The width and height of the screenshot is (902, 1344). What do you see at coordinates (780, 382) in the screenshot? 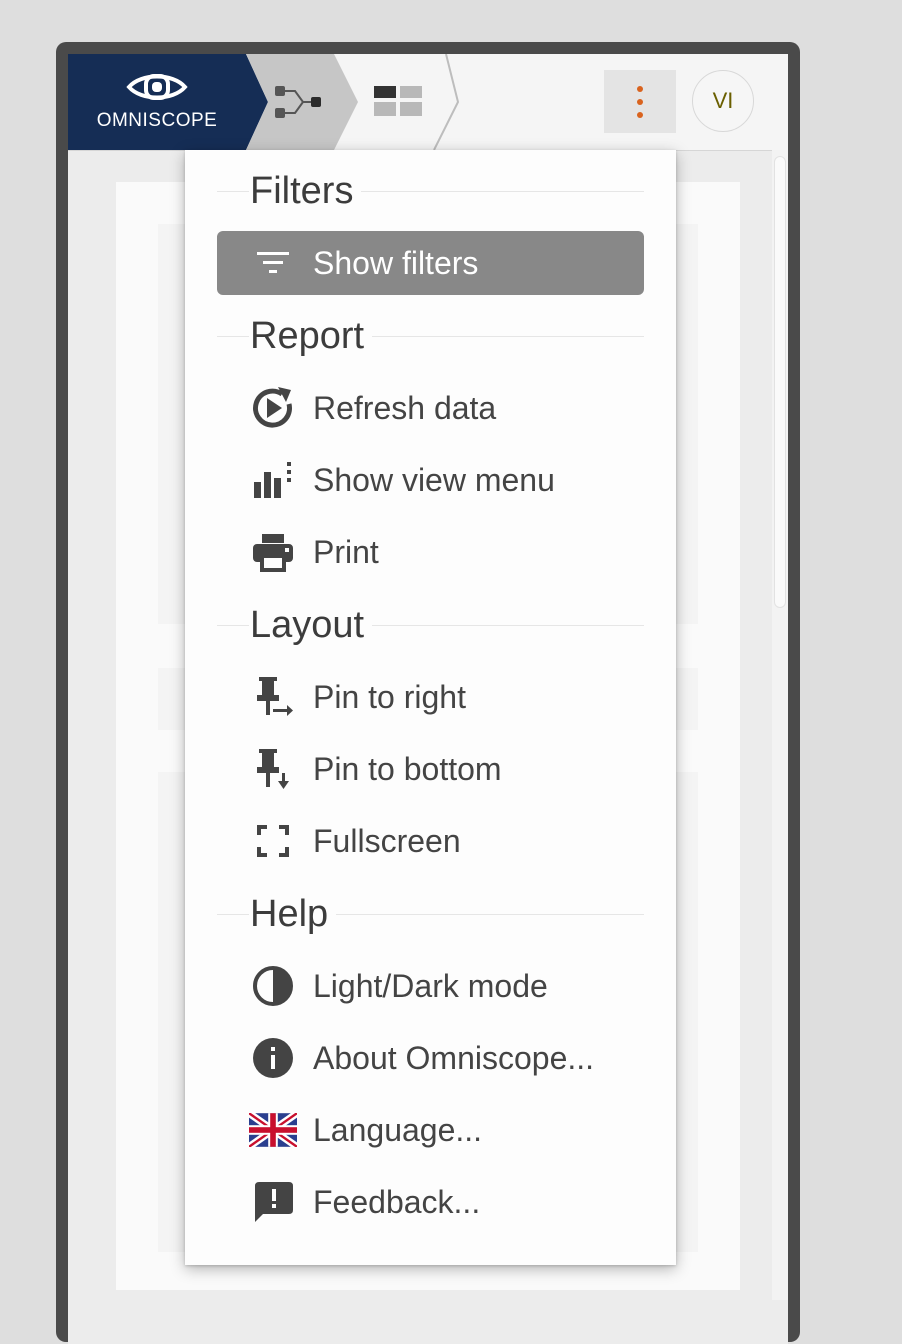
I see `vertical-scrollbar-thumb` at bounding box center [780, 382].